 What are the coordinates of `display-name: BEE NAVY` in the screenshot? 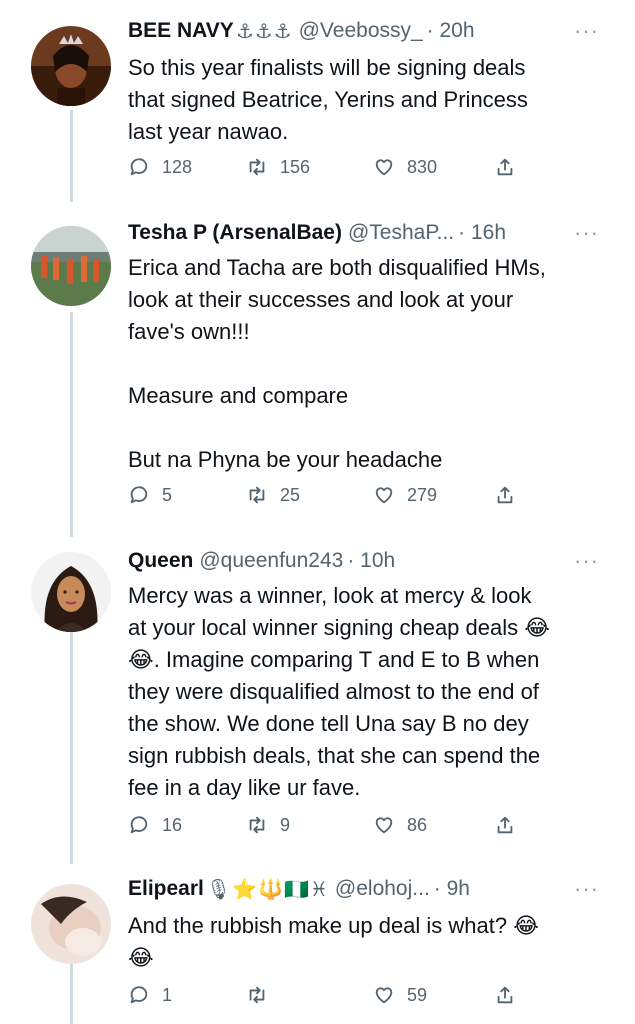 It's located at (181, 31).